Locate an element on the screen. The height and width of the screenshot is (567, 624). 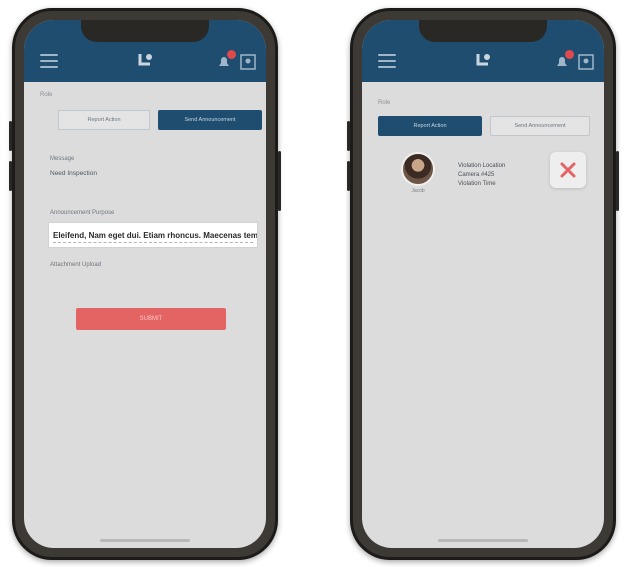
close-x-icon is located at coordinates (568, 170).